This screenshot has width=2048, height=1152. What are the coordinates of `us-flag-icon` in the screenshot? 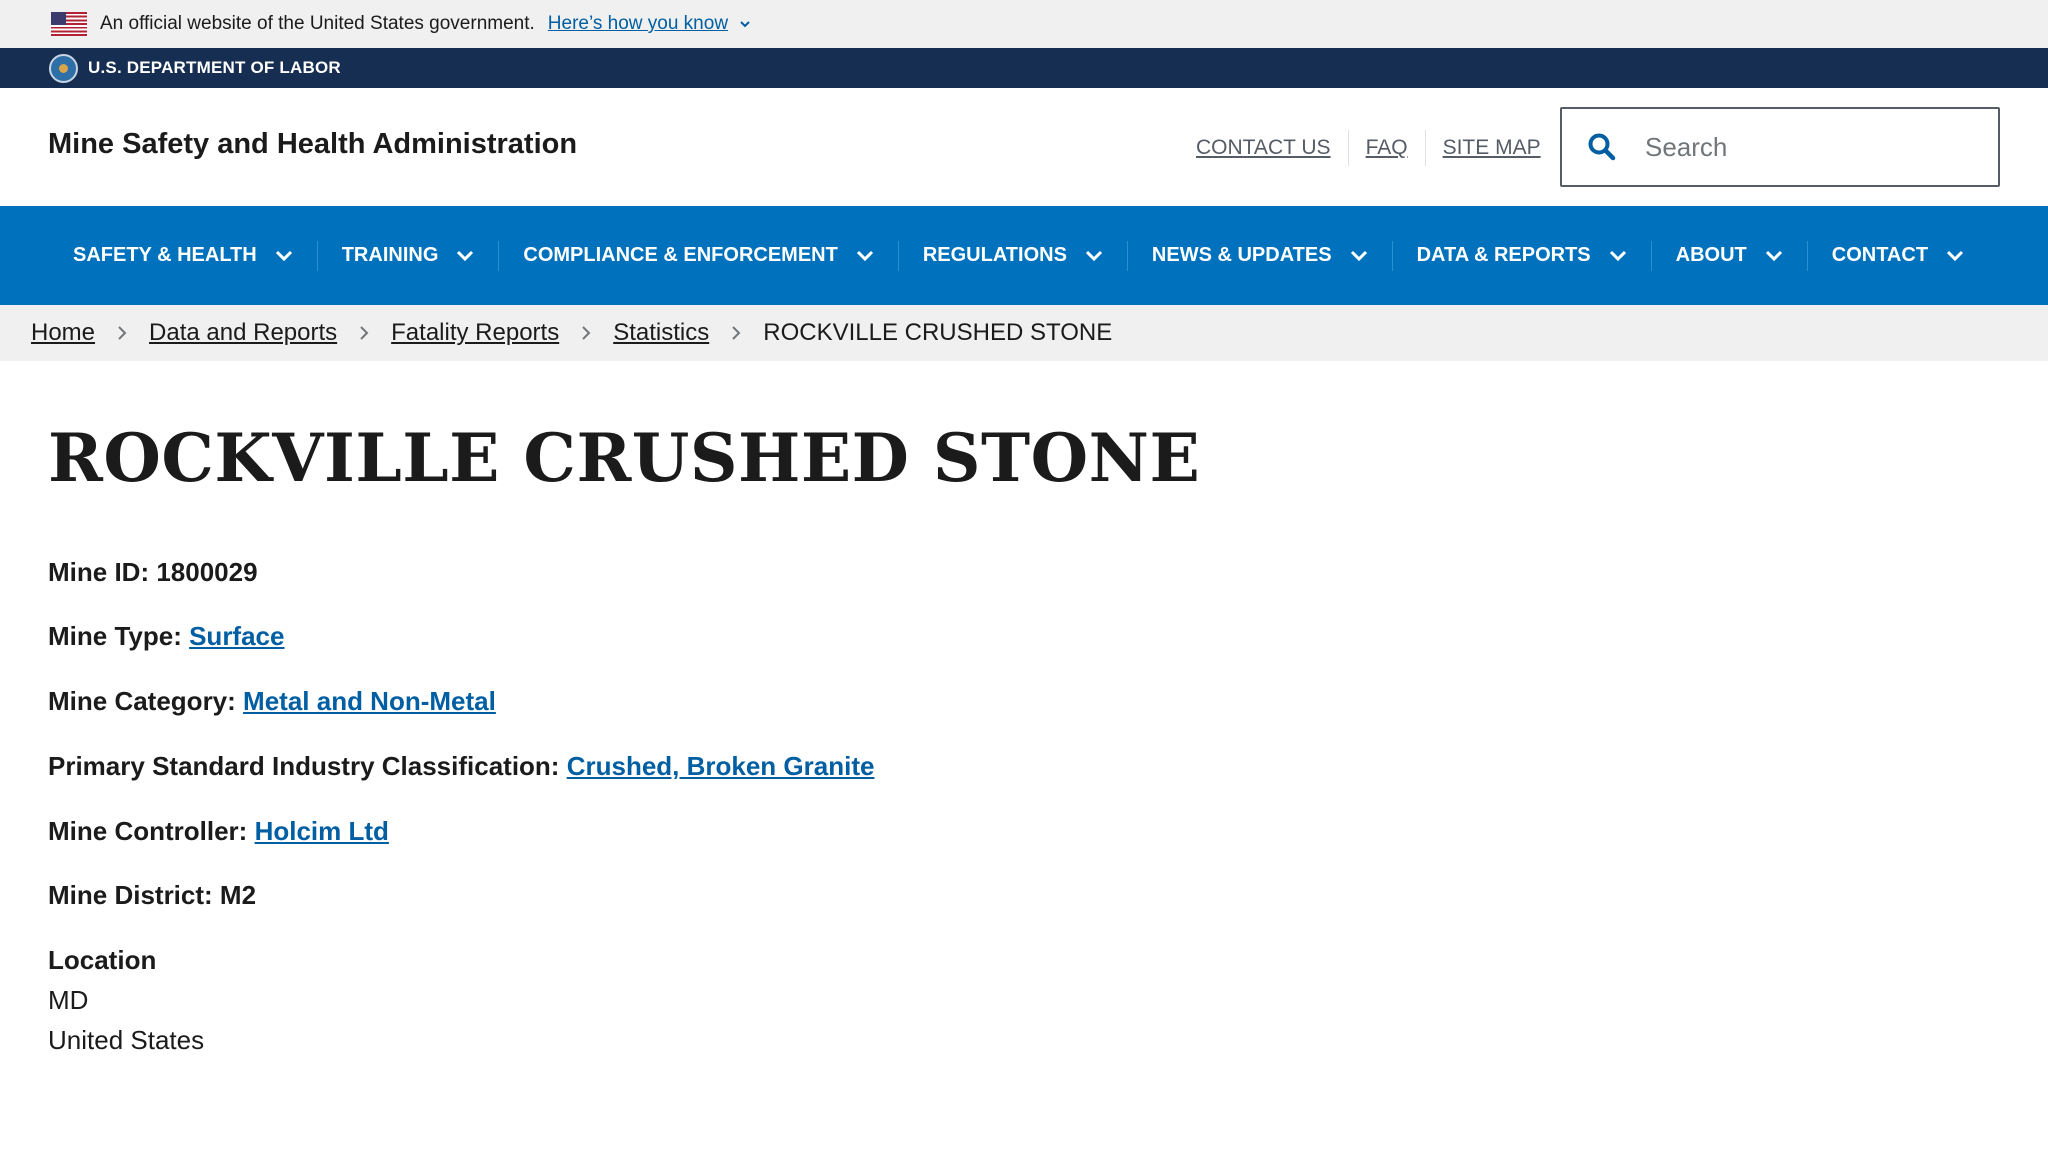 It's located at (69, 24).